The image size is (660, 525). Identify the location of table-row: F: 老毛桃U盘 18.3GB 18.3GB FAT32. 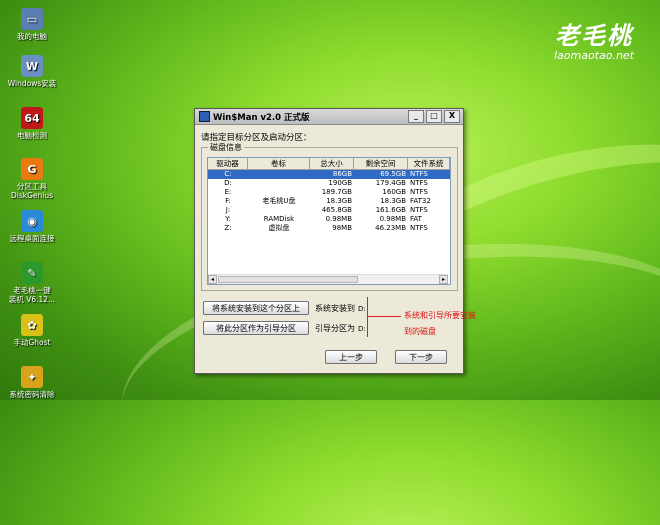
(329, 201).